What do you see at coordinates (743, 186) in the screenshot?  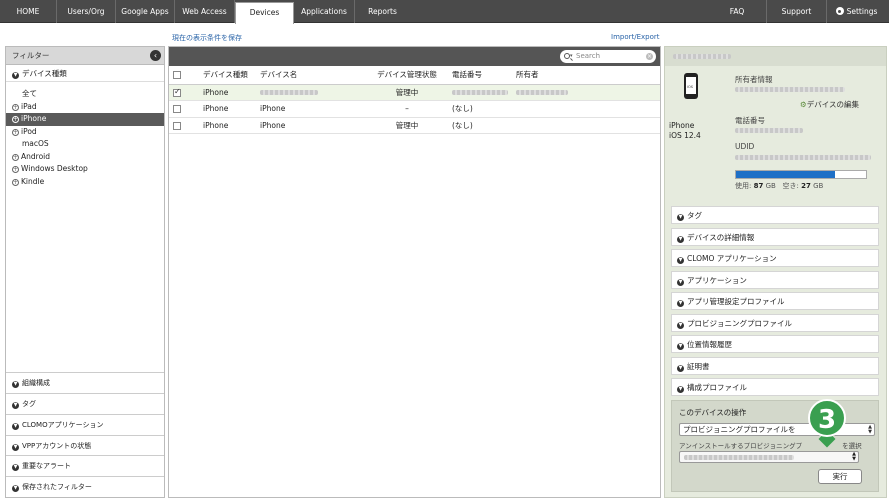 I see `used-label: 使用:` at bounding box center [743, 186].